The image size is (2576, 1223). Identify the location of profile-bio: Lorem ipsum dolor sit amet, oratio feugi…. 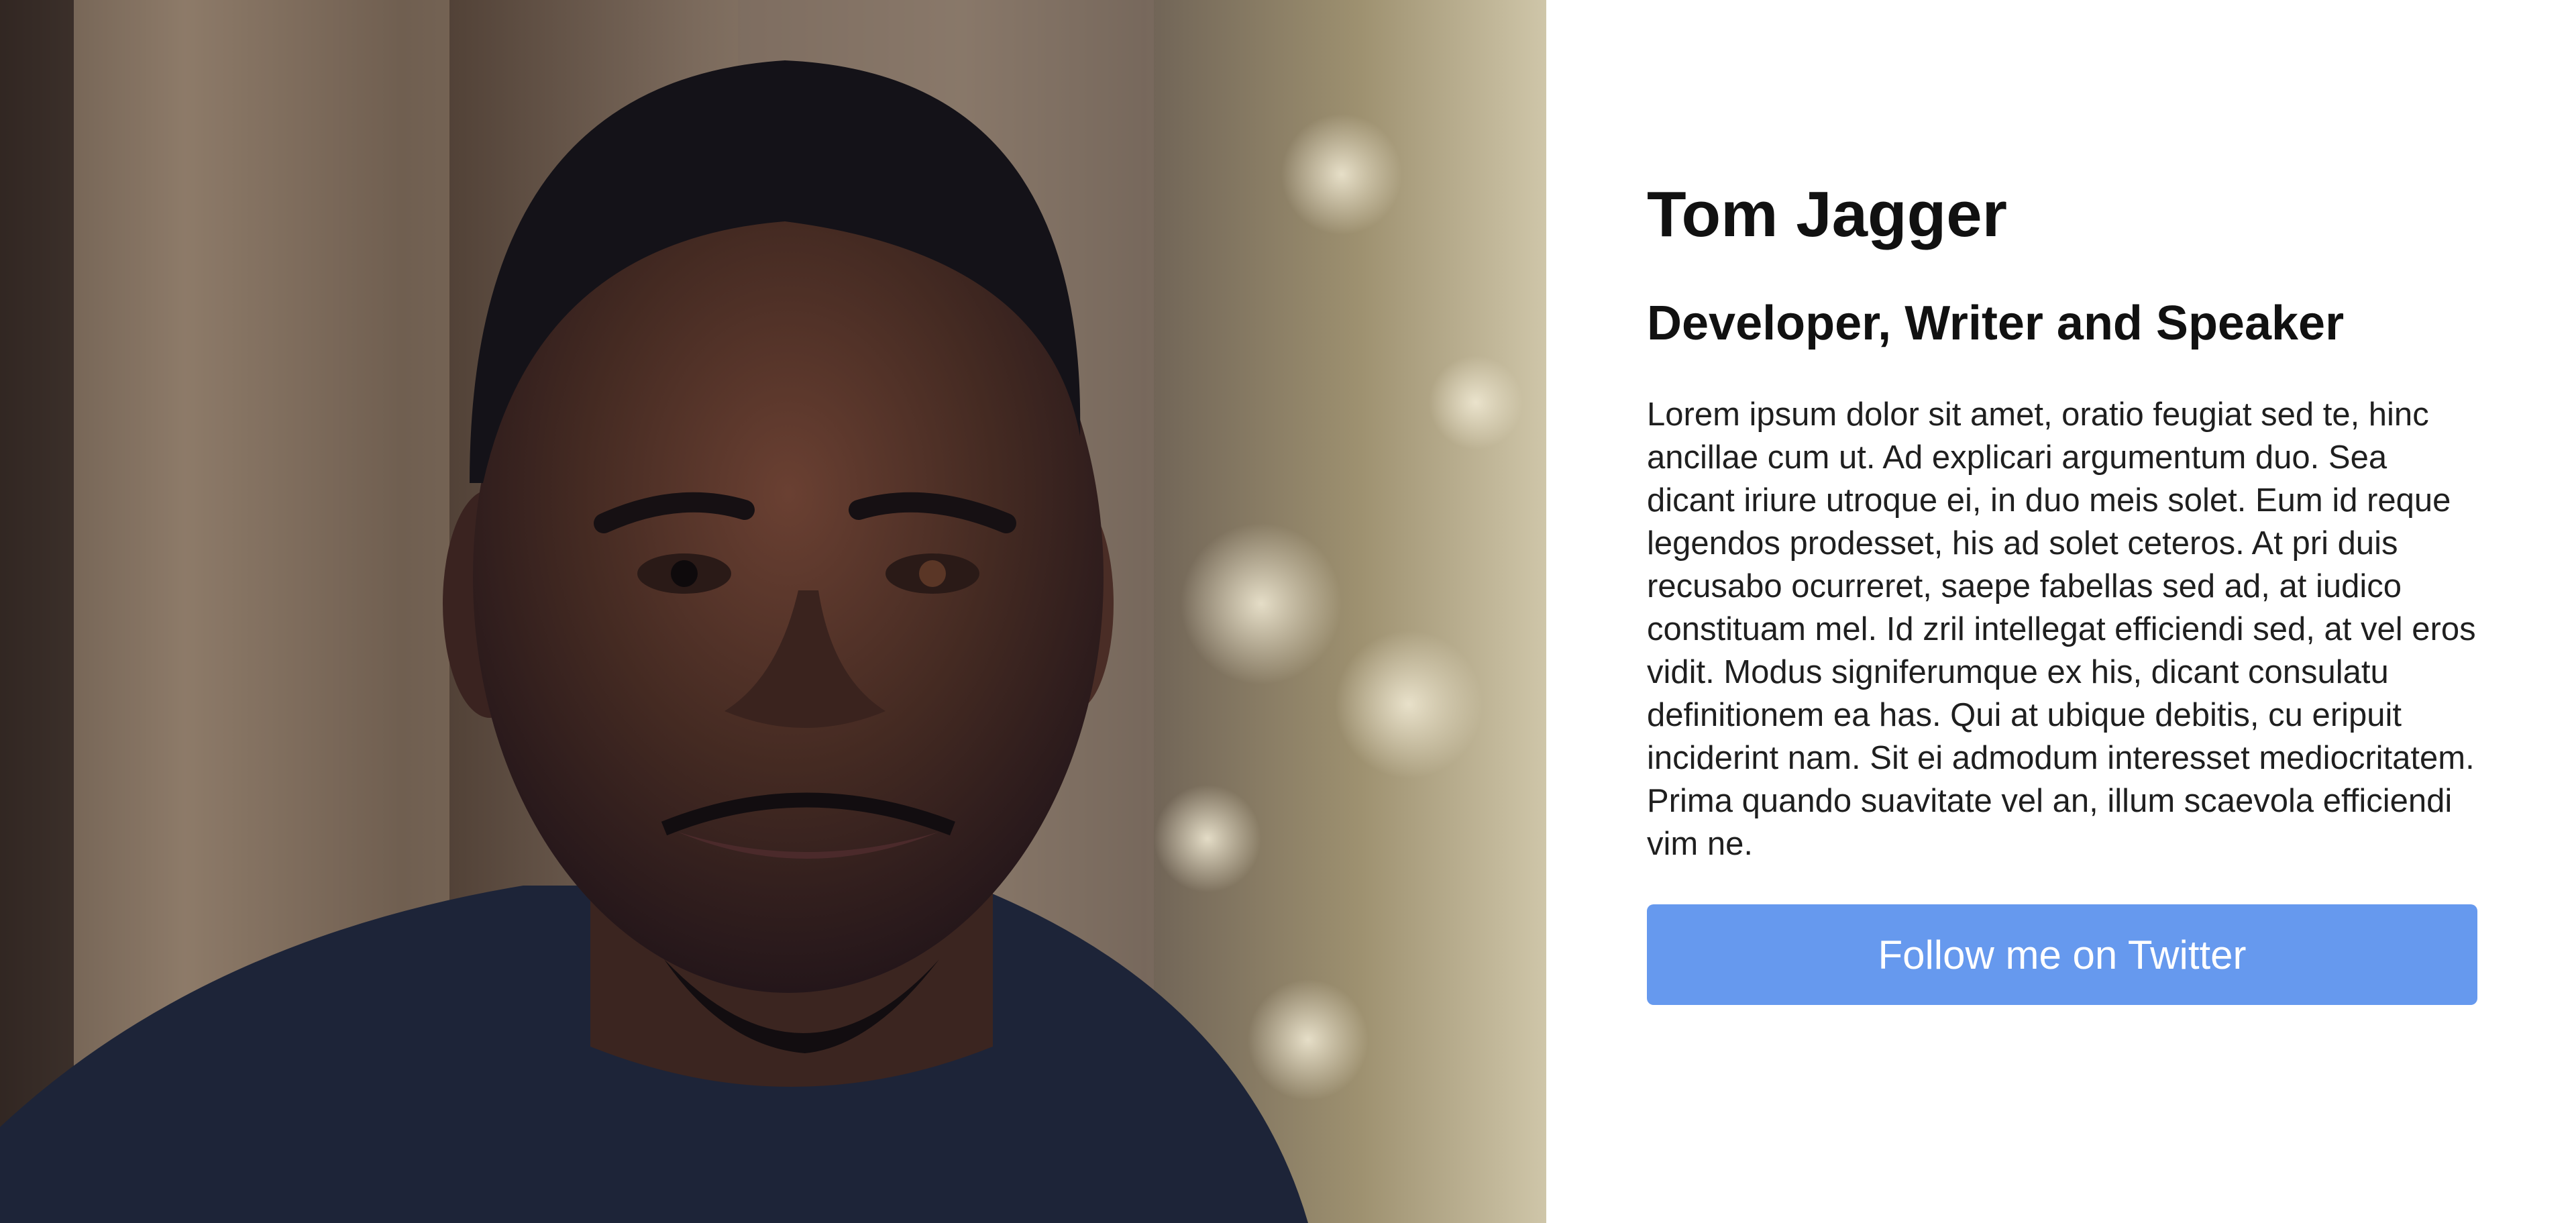
(2061, 629).